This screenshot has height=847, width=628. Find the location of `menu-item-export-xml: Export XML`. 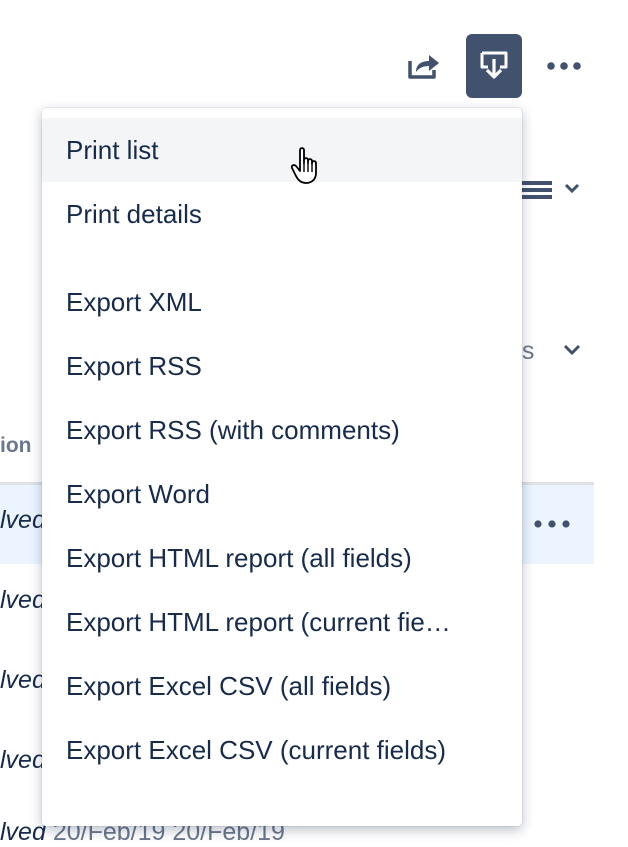

menu-item-export-xml: Export XML is located at coordinates (282, 302).